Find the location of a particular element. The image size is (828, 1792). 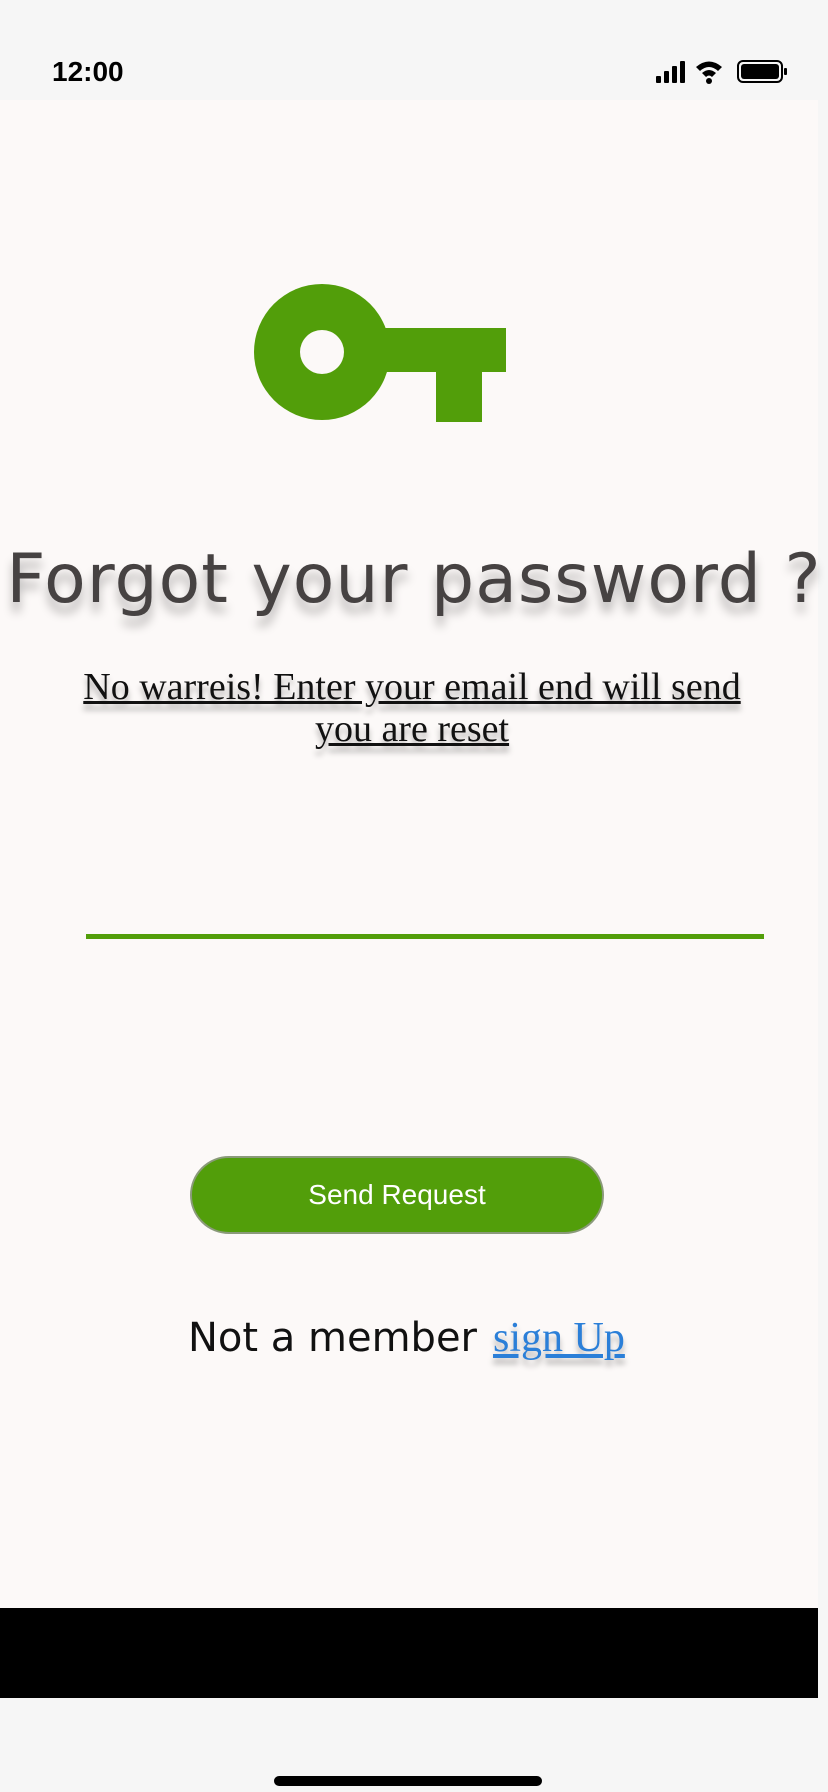

send-request-button: Send Request is located at coordinates (397, 1195).